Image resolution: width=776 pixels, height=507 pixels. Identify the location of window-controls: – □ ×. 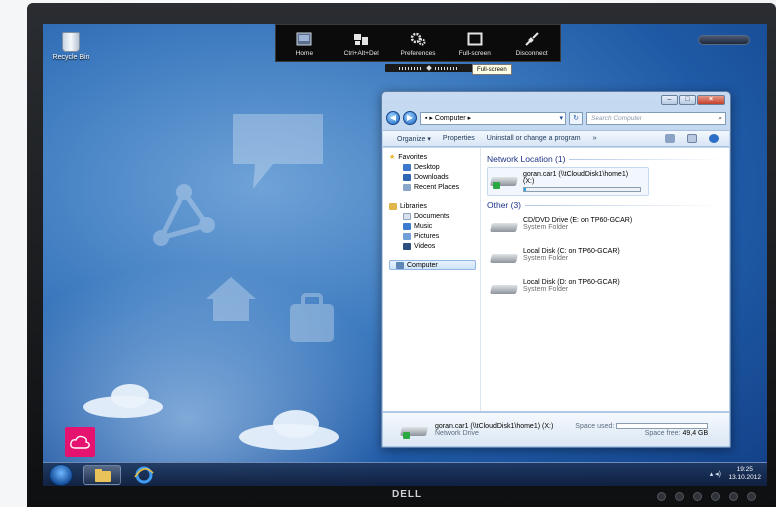
(693, 100).